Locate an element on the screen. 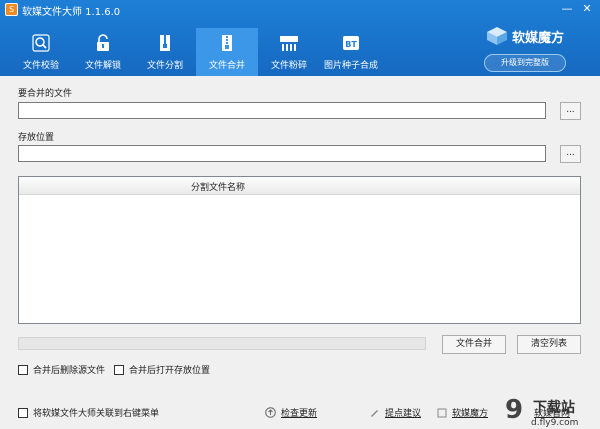  main-toolbar: 文件校验 文件解锁 文件分割 文件合并 文件粉碎 BT 图片种子合成 is located at coordinates (196, 52).